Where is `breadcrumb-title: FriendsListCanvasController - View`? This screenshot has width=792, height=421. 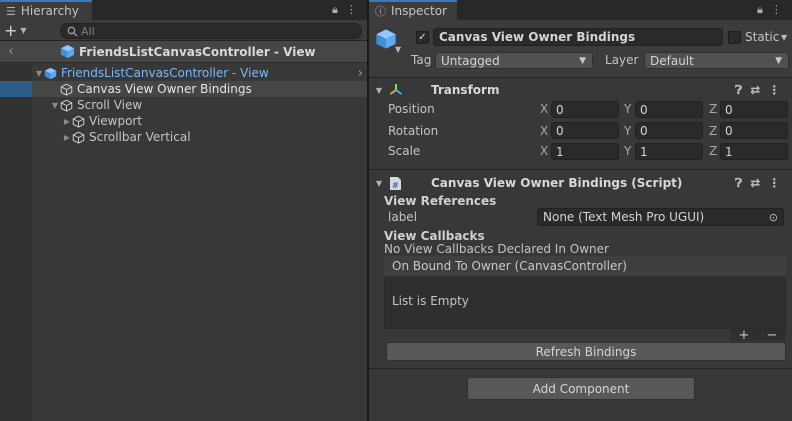 breadcrumb-title: FriendsListCanvasController - View is located at coordinates (188, 51).